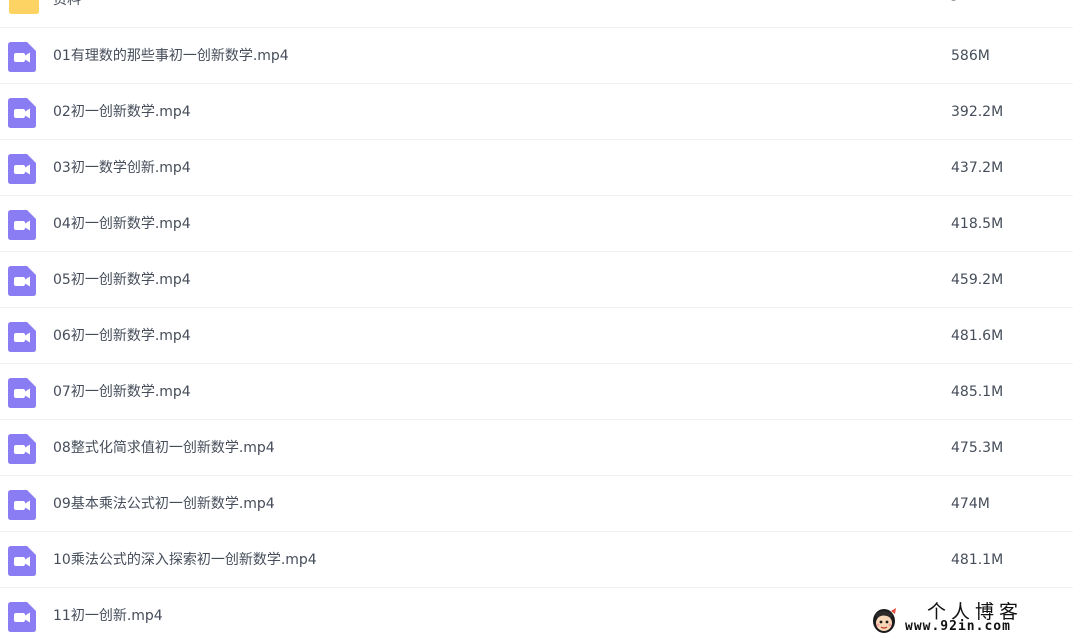 The height and width of the screenshot is (644, 1073). I want to click on file-size: -, so click(954, 4).